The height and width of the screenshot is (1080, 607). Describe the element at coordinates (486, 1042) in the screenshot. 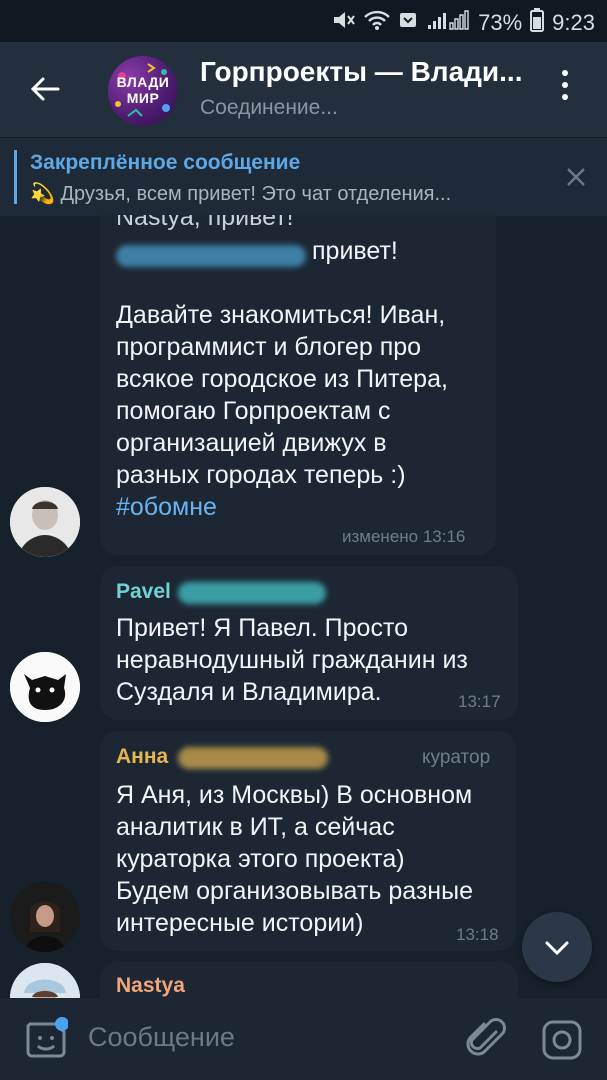

I see `attach-icon` at that location.